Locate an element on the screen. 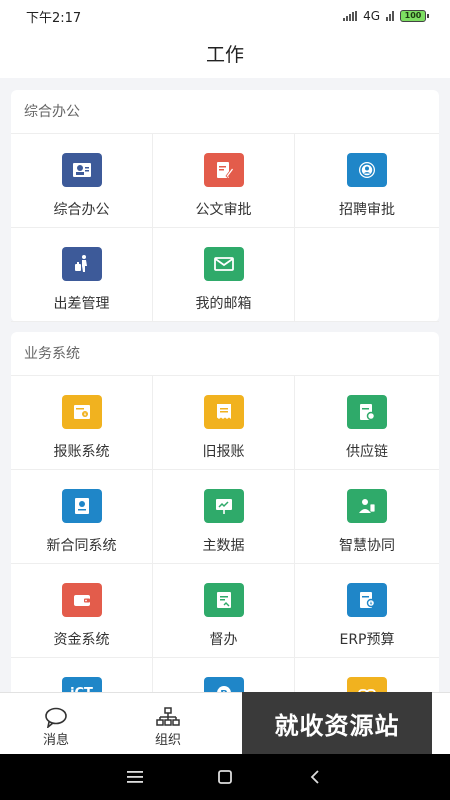 This screenshot has height=800, width=450. presentation-icon is located at coordinates (223, 506).